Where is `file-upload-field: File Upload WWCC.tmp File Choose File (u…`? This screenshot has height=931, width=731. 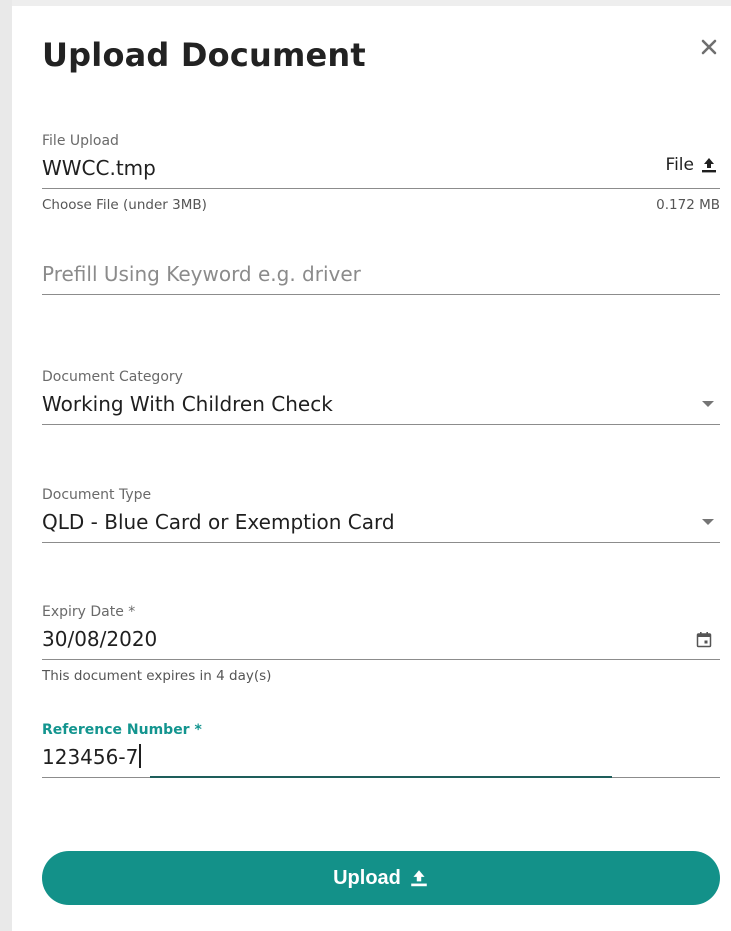
file-upload-field: File Upload WWCC.tmp File Choose File (u… is located at coordinates (381, 173).